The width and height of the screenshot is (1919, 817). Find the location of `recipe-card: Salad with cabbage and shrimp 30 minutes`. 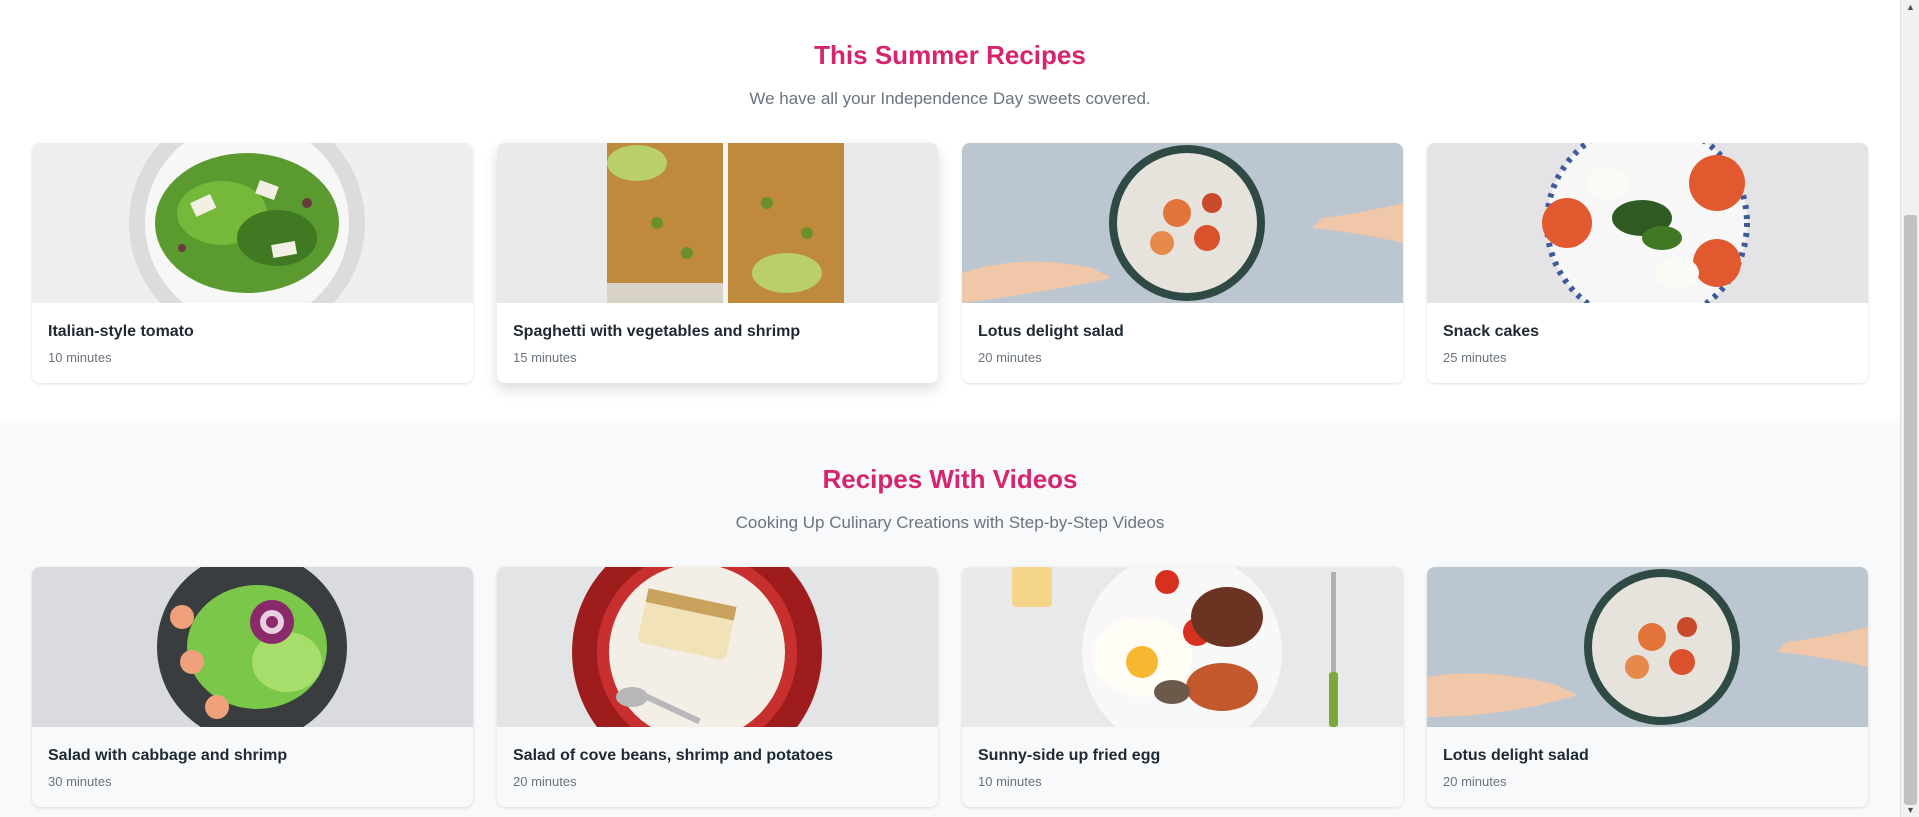

recipe-card: Salad with cabbage and shrimp 30 minutes is located at coordinates (252, 687).